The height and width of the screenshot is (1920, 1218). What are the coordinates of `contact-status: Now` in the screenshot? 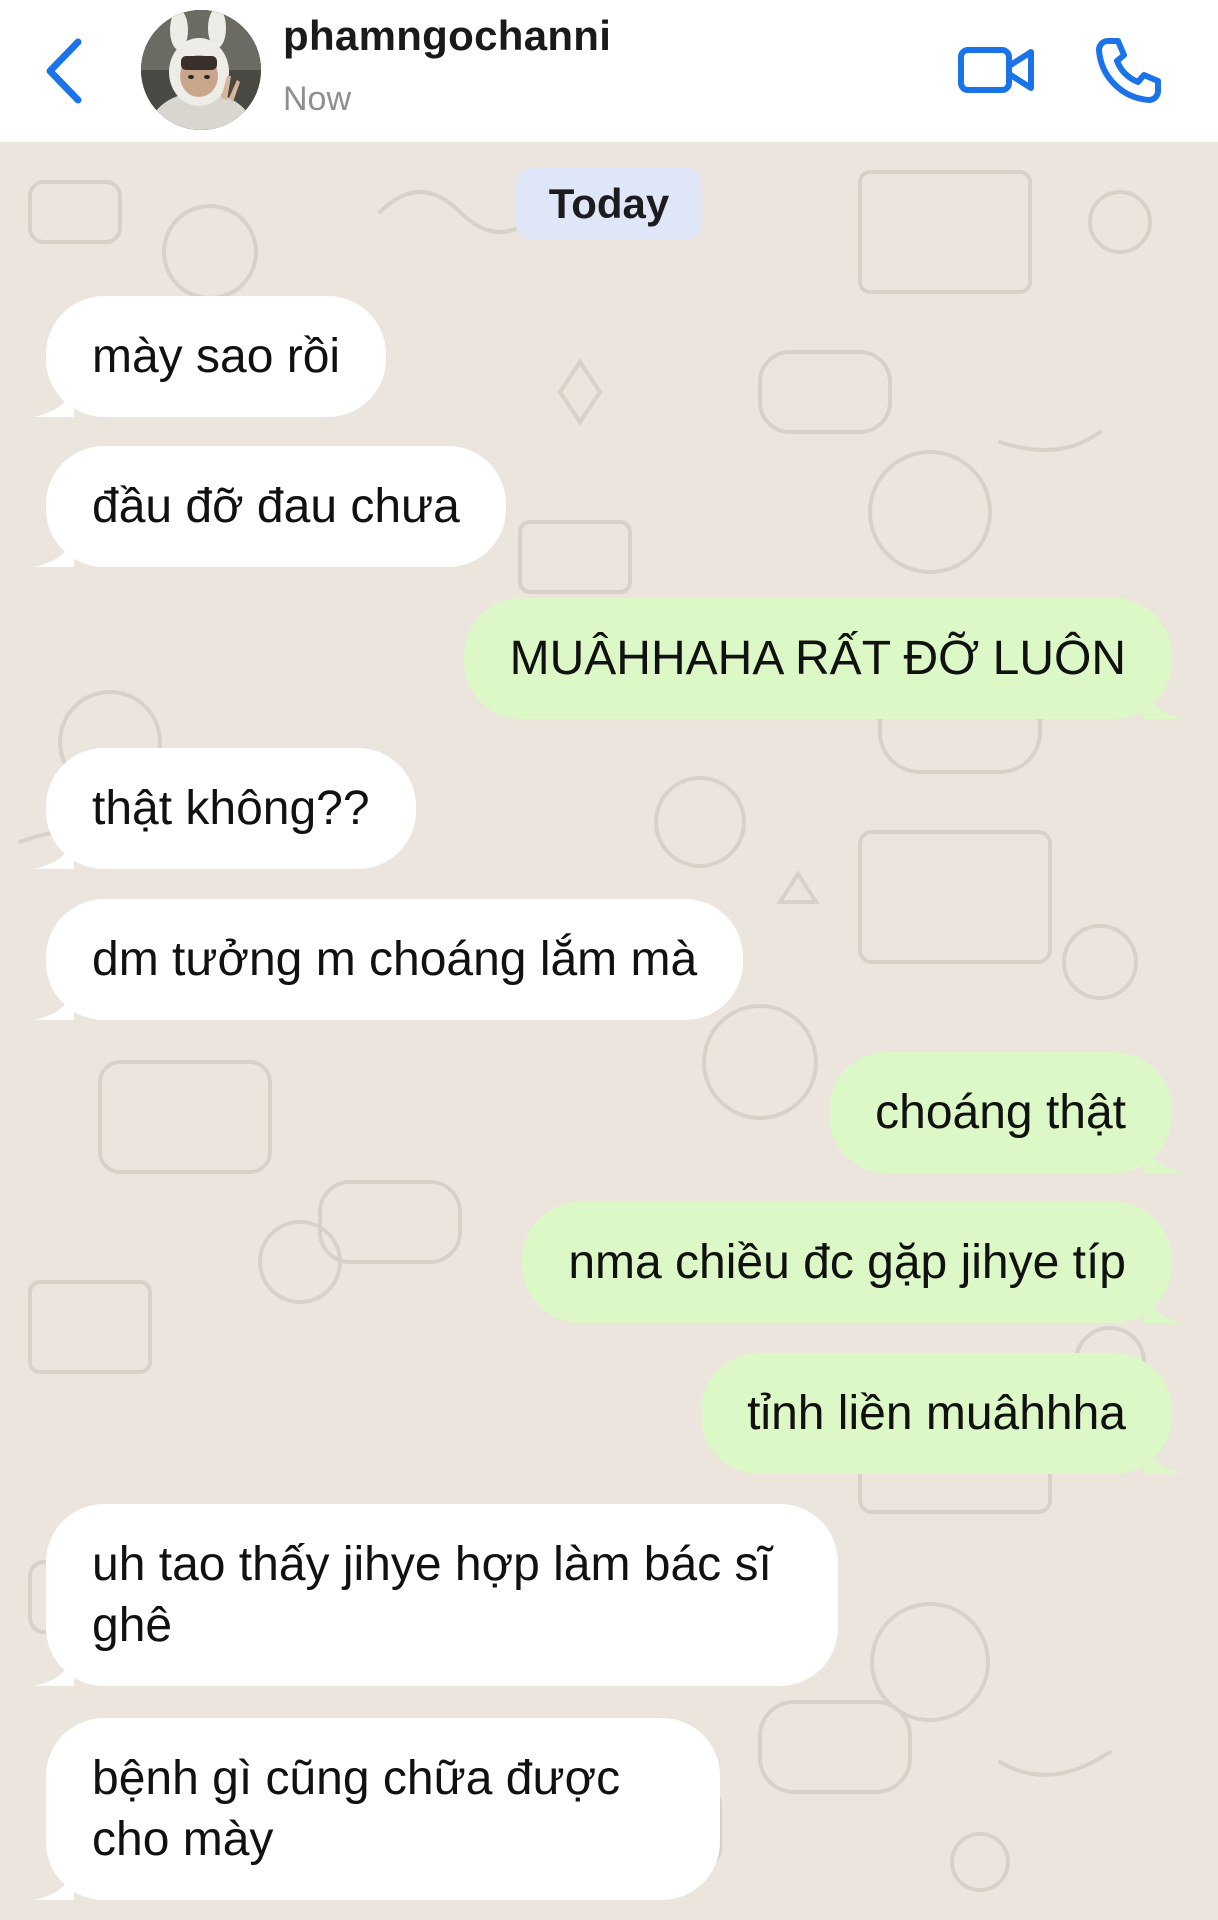 It's located at (317, 99).